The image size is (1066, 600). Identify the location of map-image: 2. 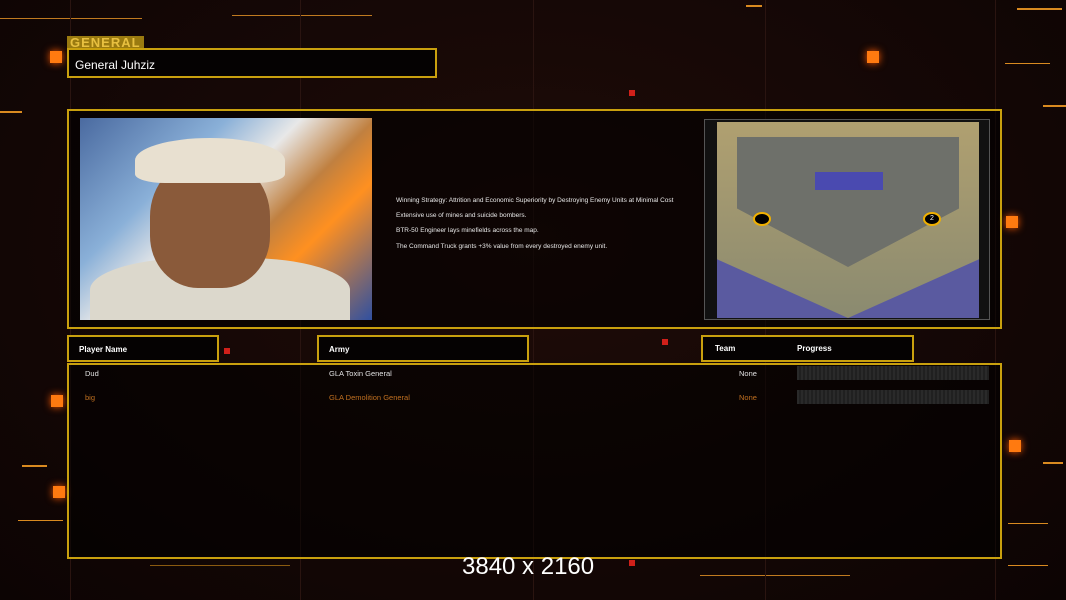
(848, 220).